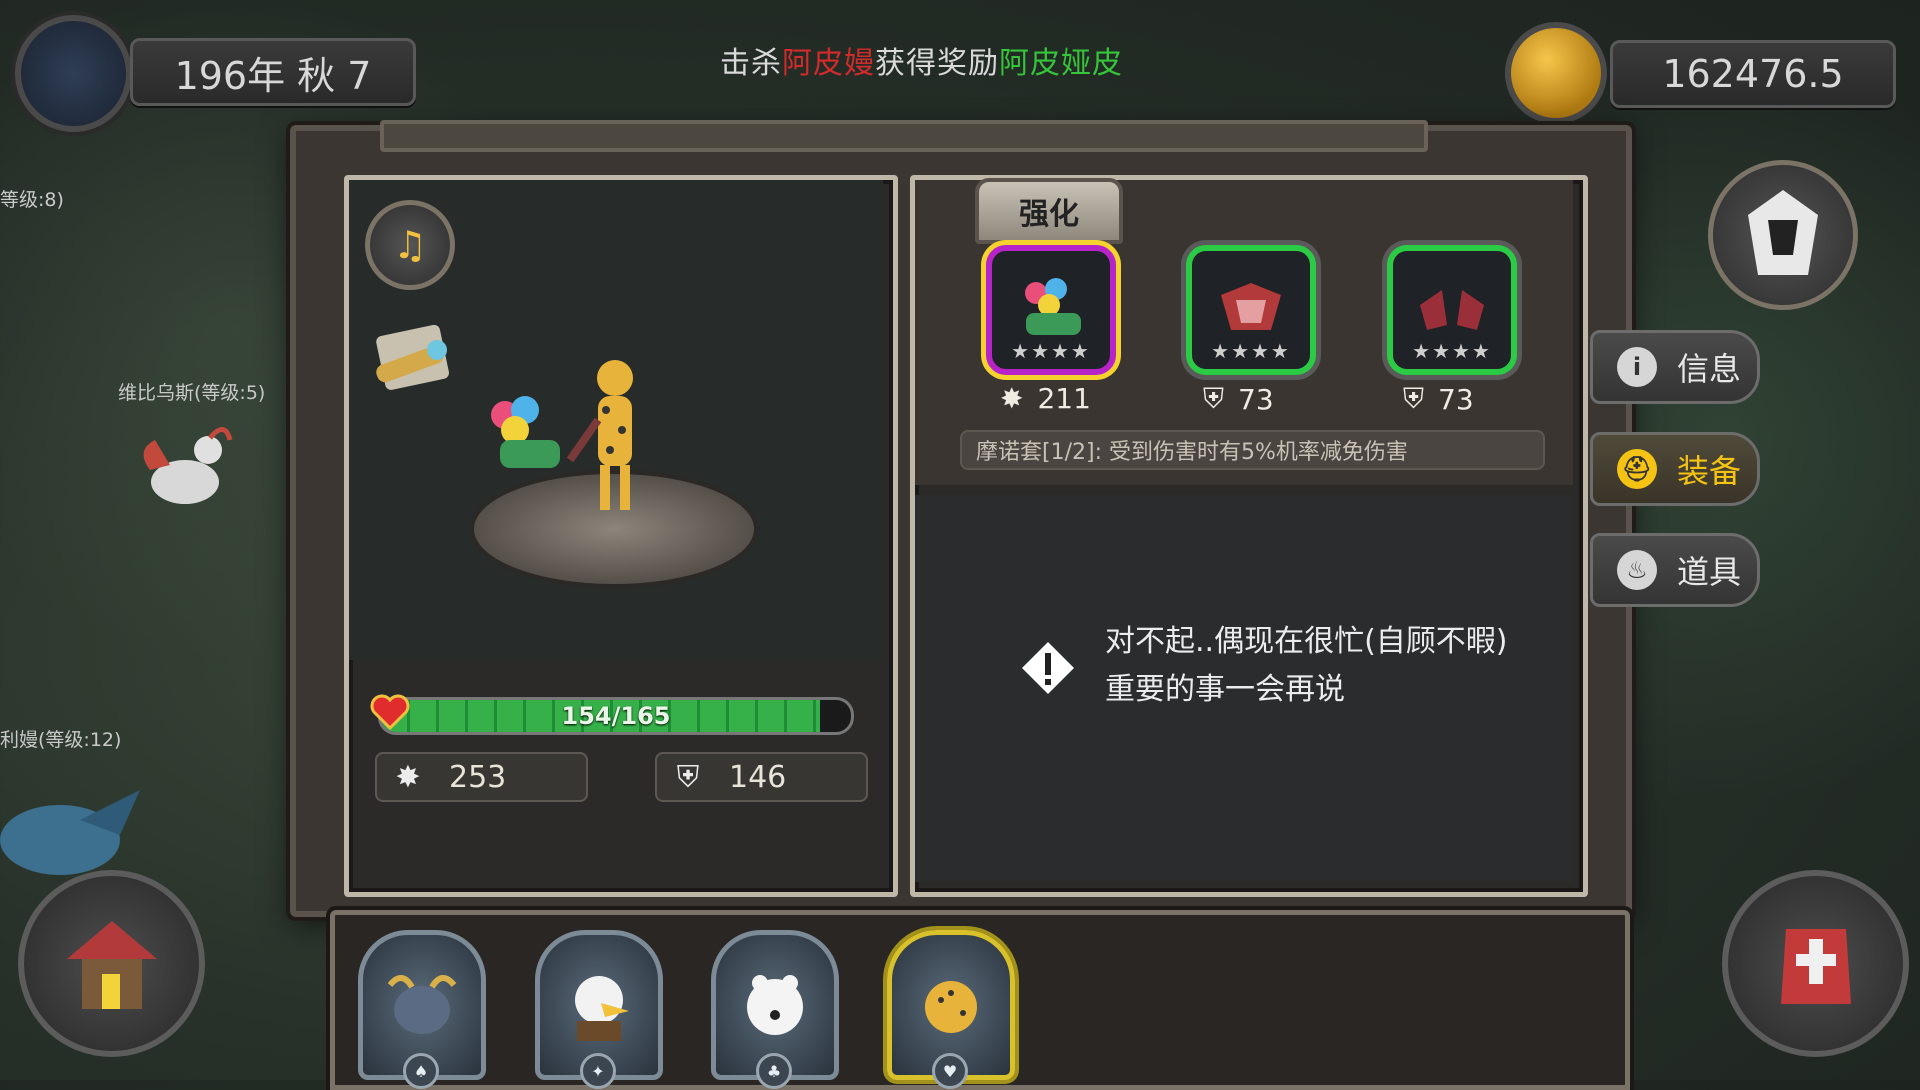 The height and width of the screenshot is (1090, 1920). What do you see at coordinates (1053, 306) in the screenshot?
I see `flower-weapon-icon` at bounding box center [1053, 306].